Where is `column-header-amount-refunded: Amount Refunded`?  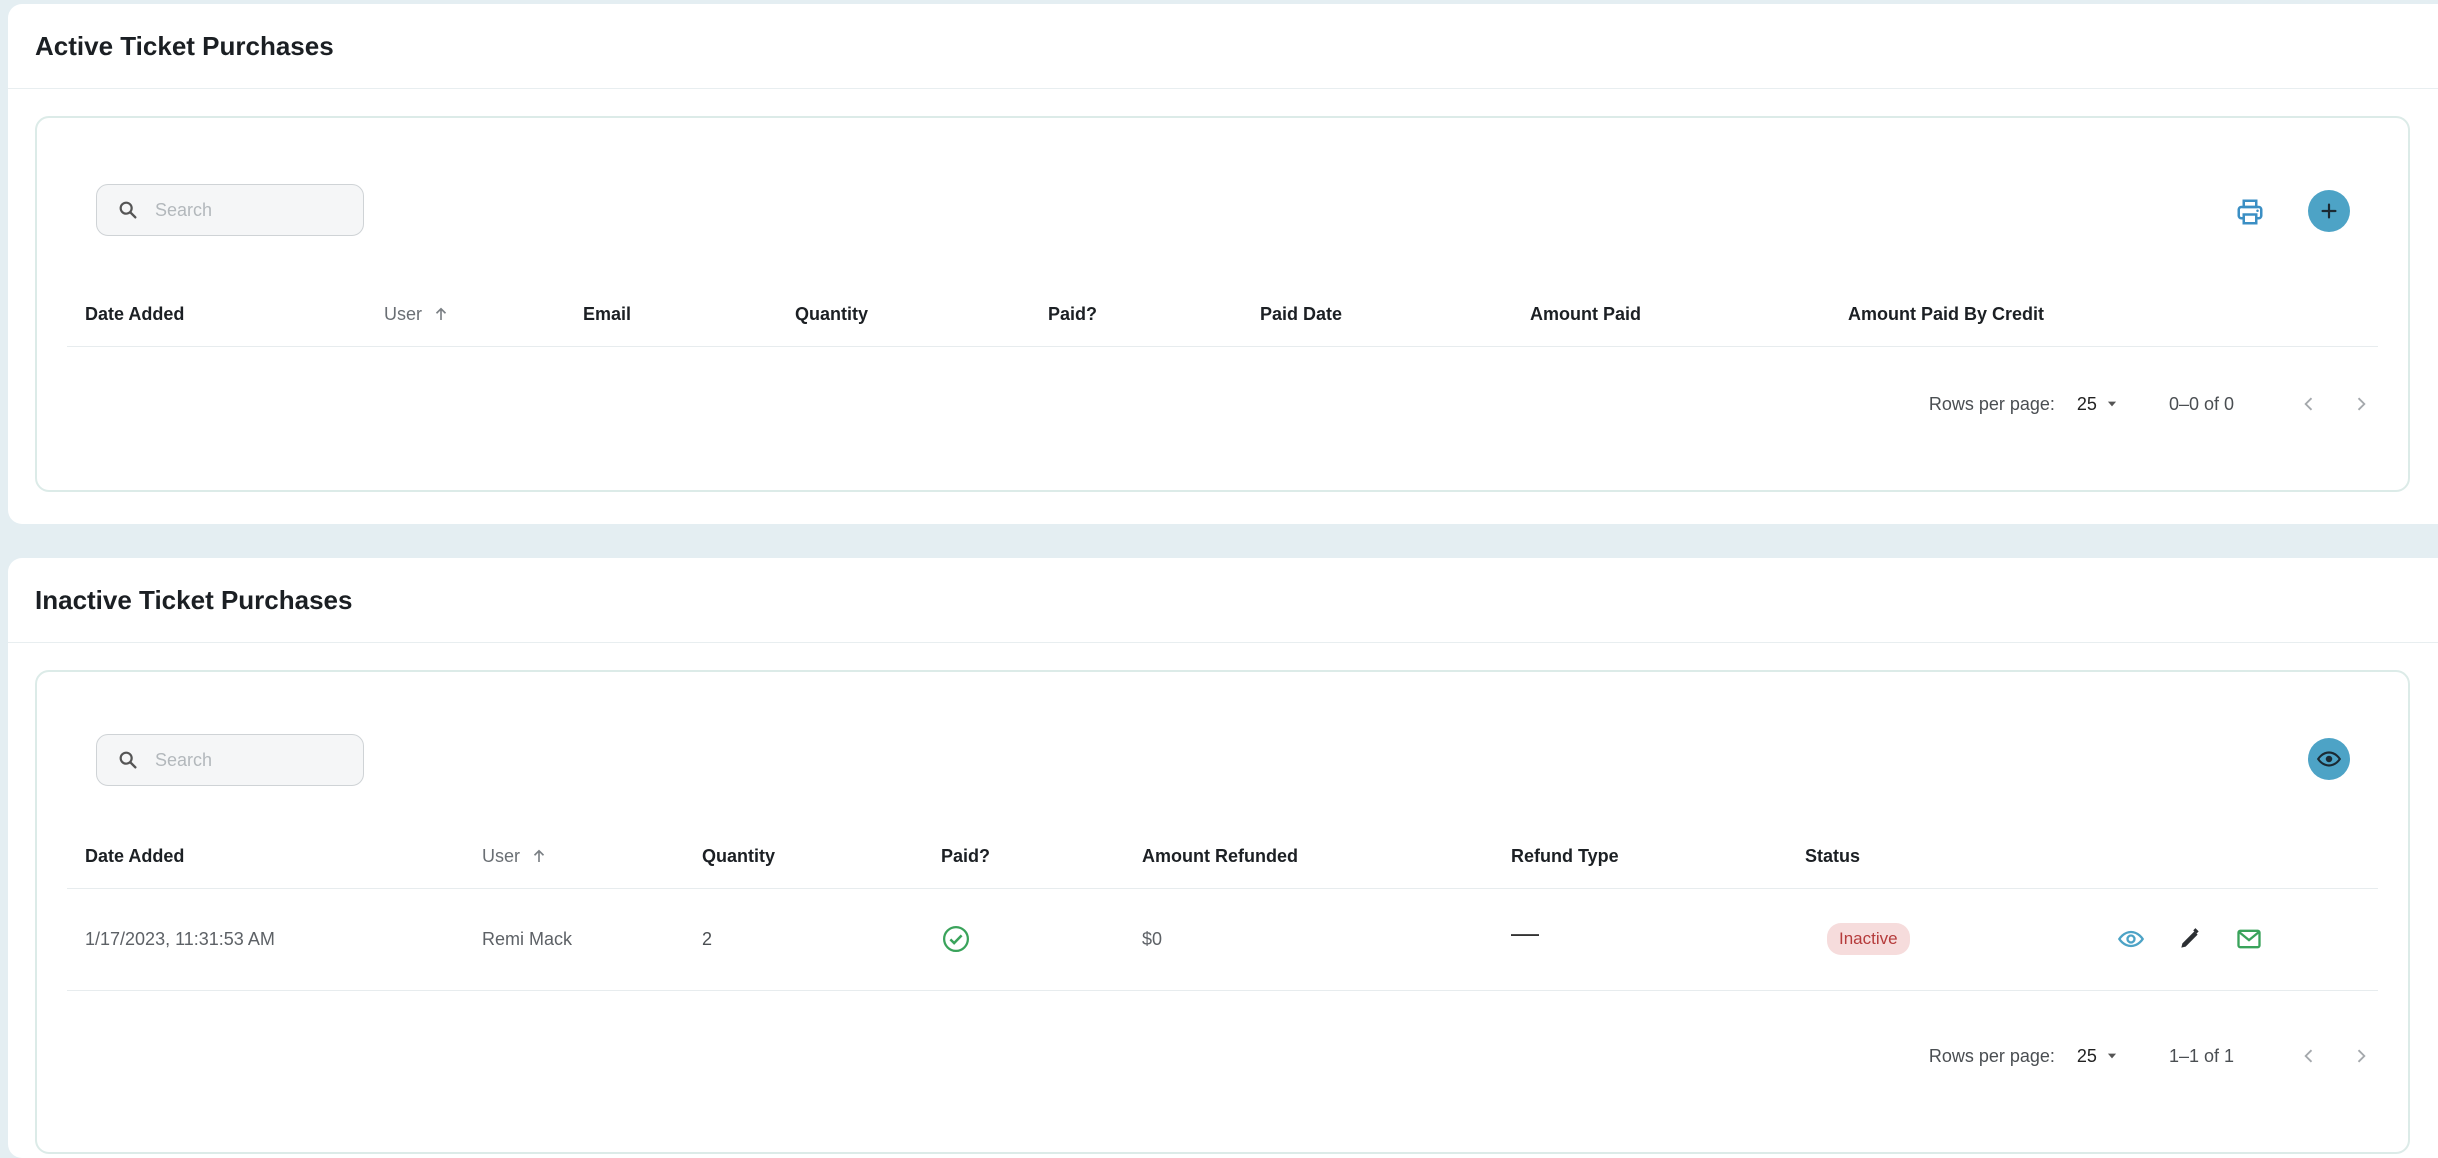
column-header-amount-refunded: Amount Refunded is located at coordinates (1220, 856).